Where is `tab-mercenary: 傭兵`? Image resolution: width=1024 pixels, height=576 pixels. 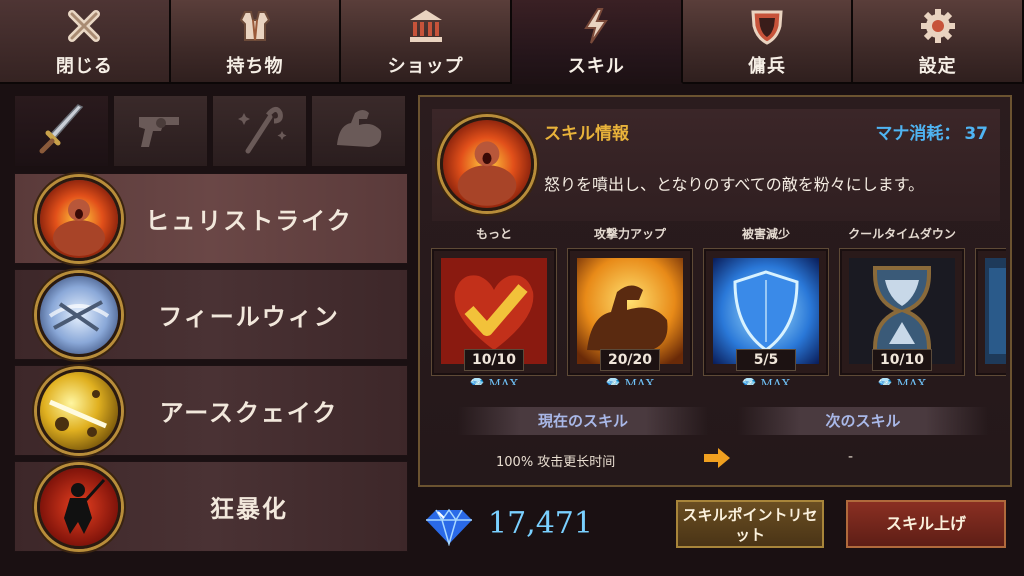 tab-mercenary: 傭兵 is located at coordinates (768, 42).